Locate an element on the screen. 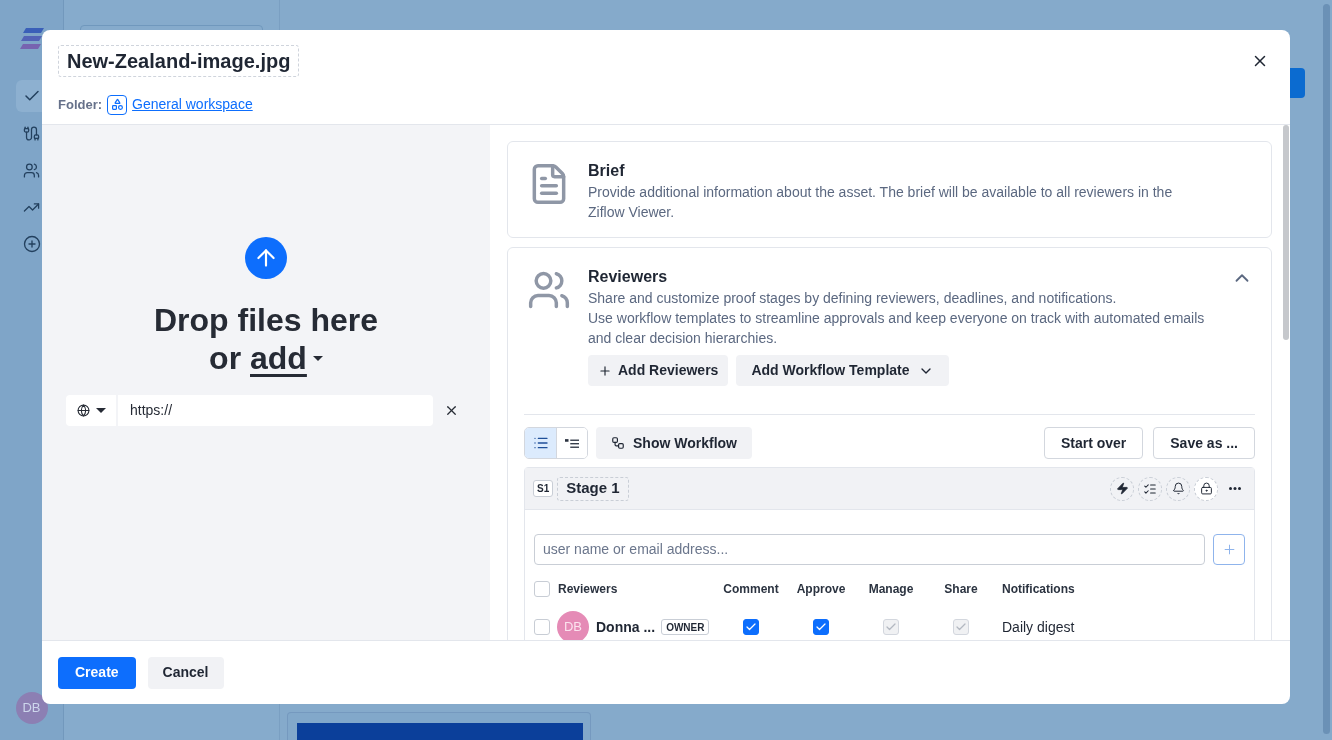 This screenshot has width=1332, height=740. file-name-title: New-Zealand-image.jpg is located at coordinates (179, 61).